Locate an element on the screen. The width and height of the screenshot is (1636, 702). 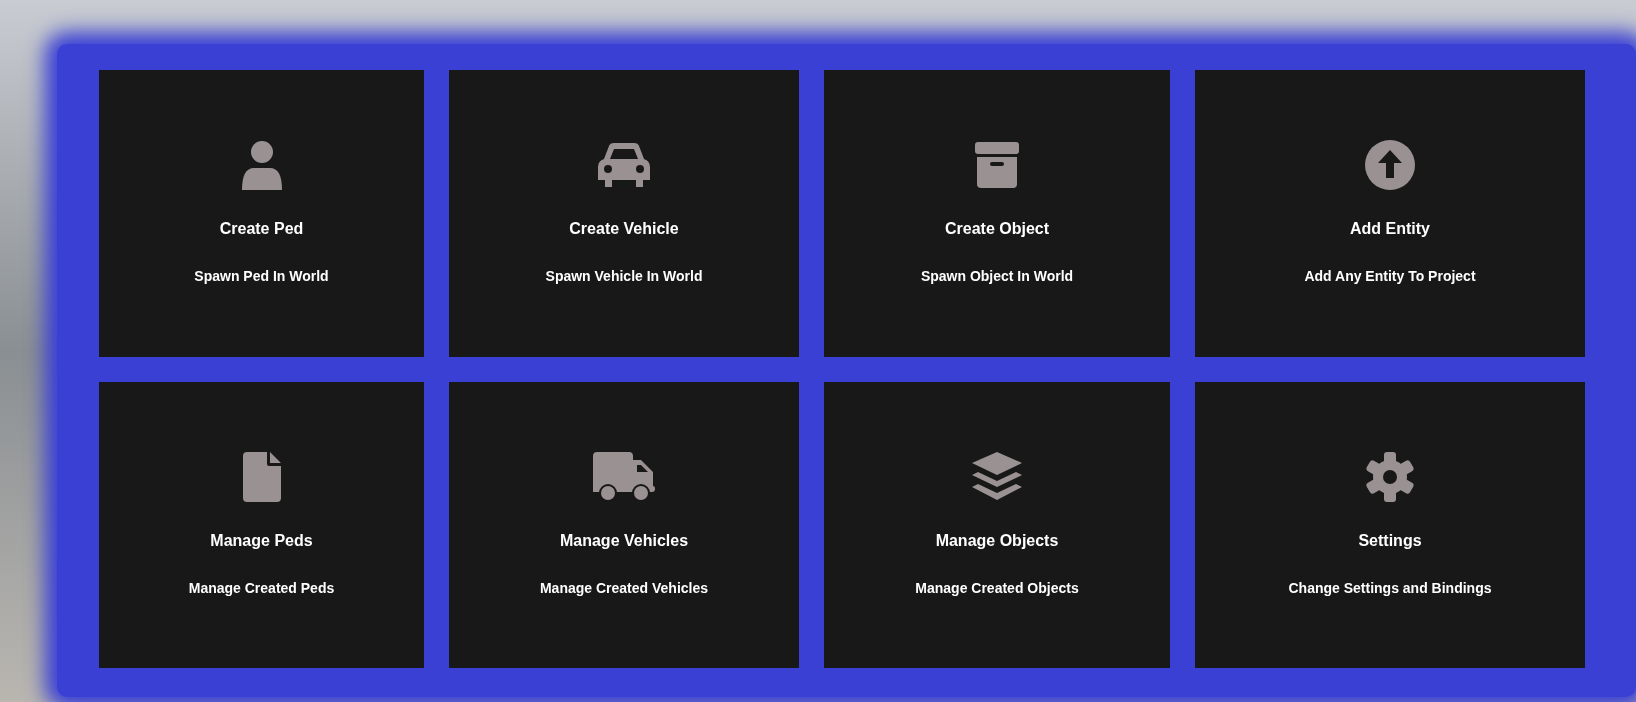
card-subtitle: Spawn Vehicle In World is located at coordinates (624, 276).